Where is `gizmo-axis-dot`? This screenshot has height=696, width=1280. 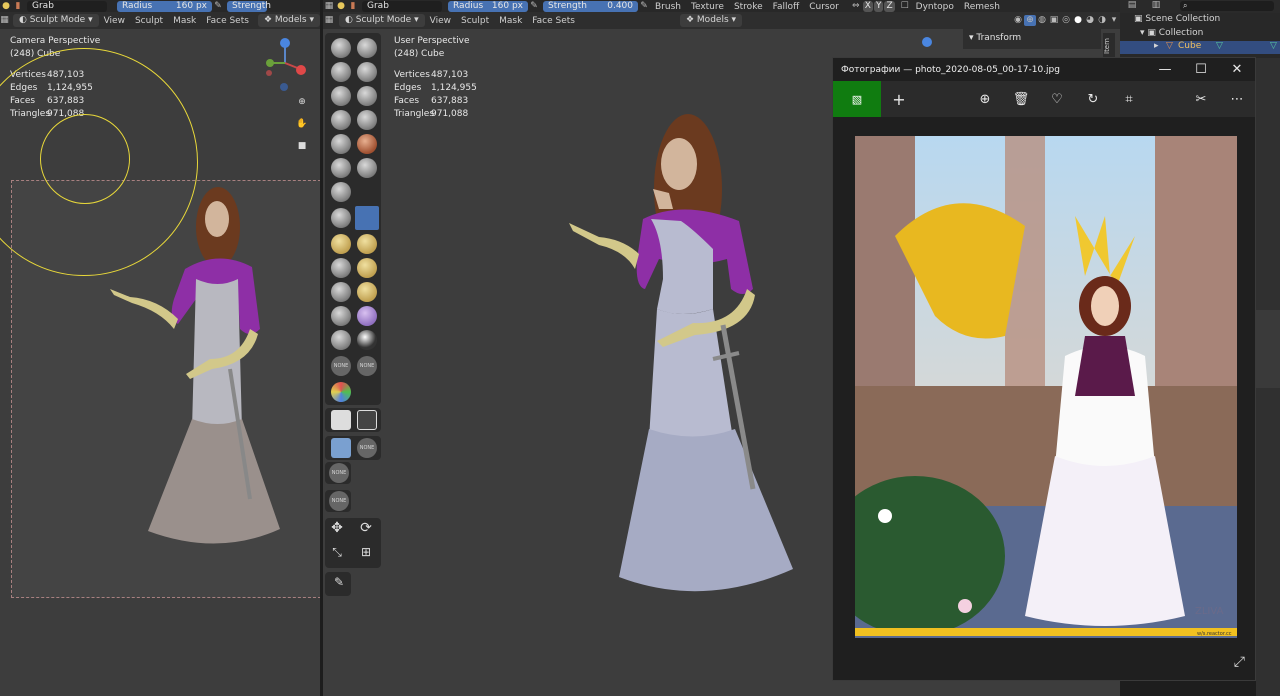 gizmo-axis-dot is located at coordinates (927, 42).